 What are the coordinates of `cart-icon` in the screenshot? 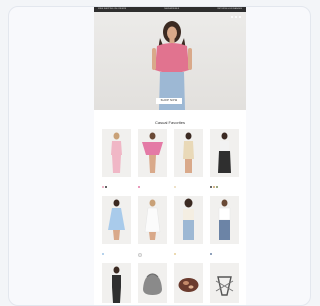 It's located at (240, 16).